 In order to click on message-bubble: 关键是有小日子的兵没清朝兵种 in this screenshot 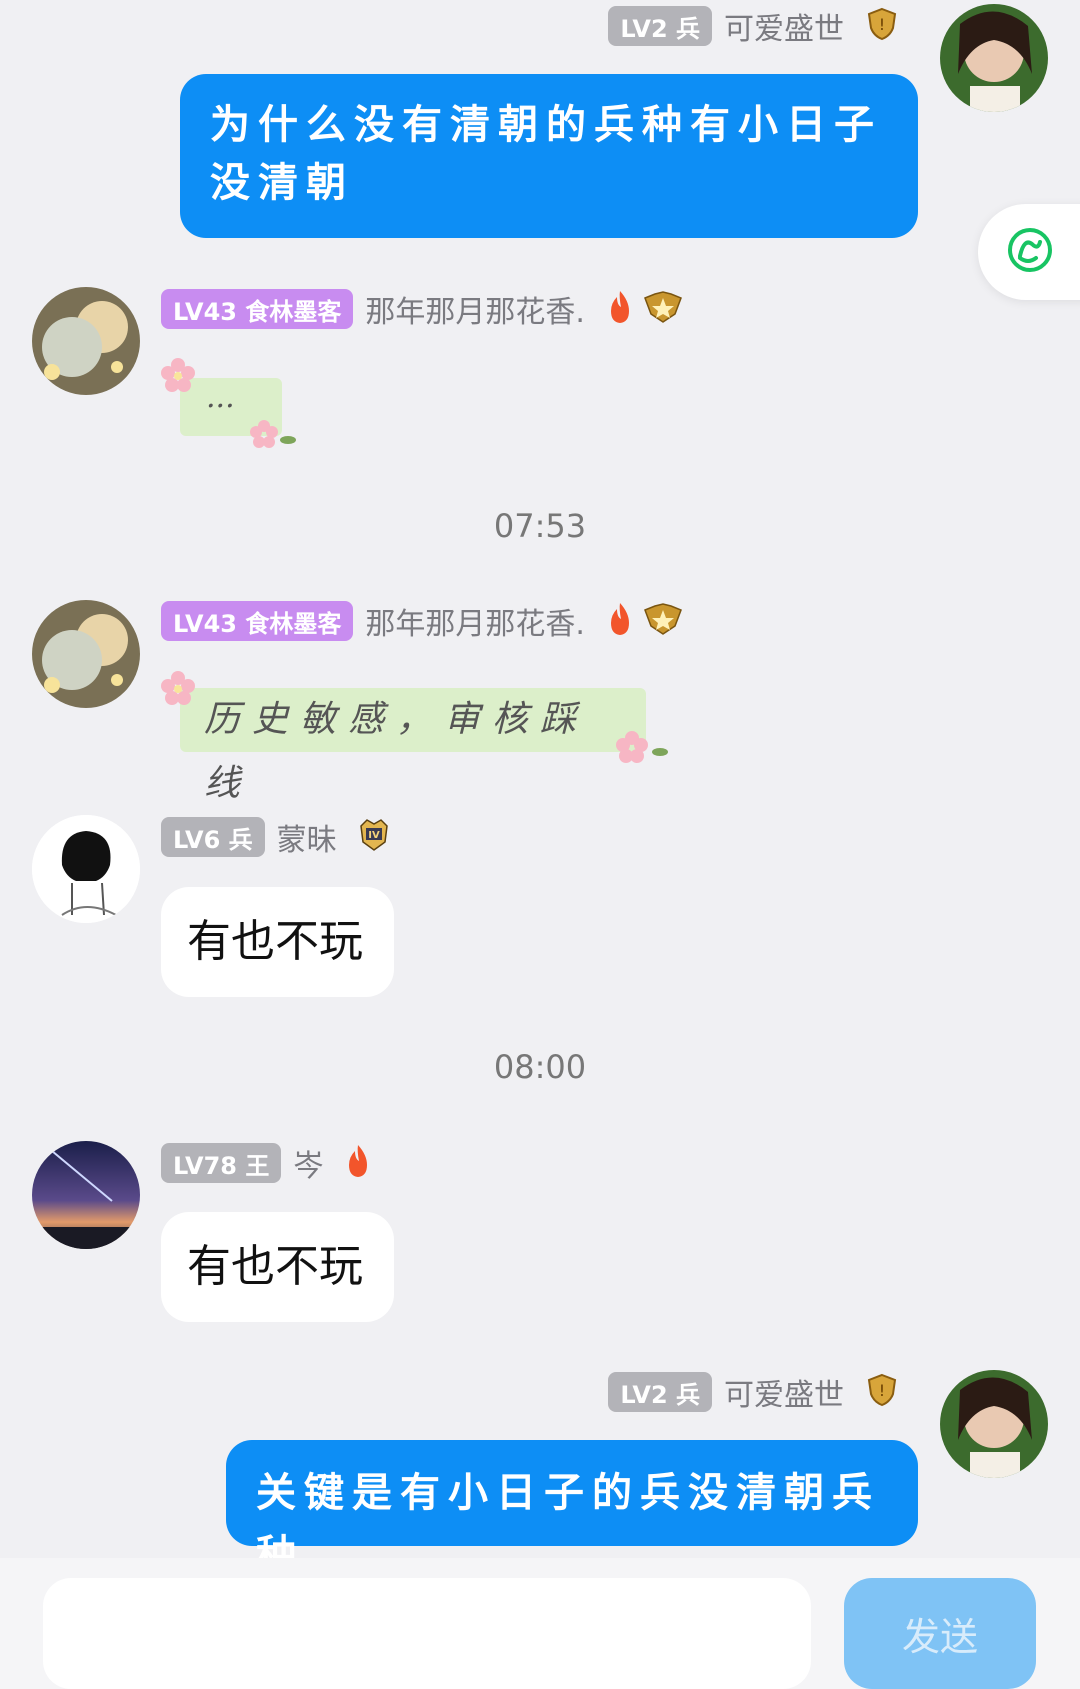, I will do `click(572, 1509)`.